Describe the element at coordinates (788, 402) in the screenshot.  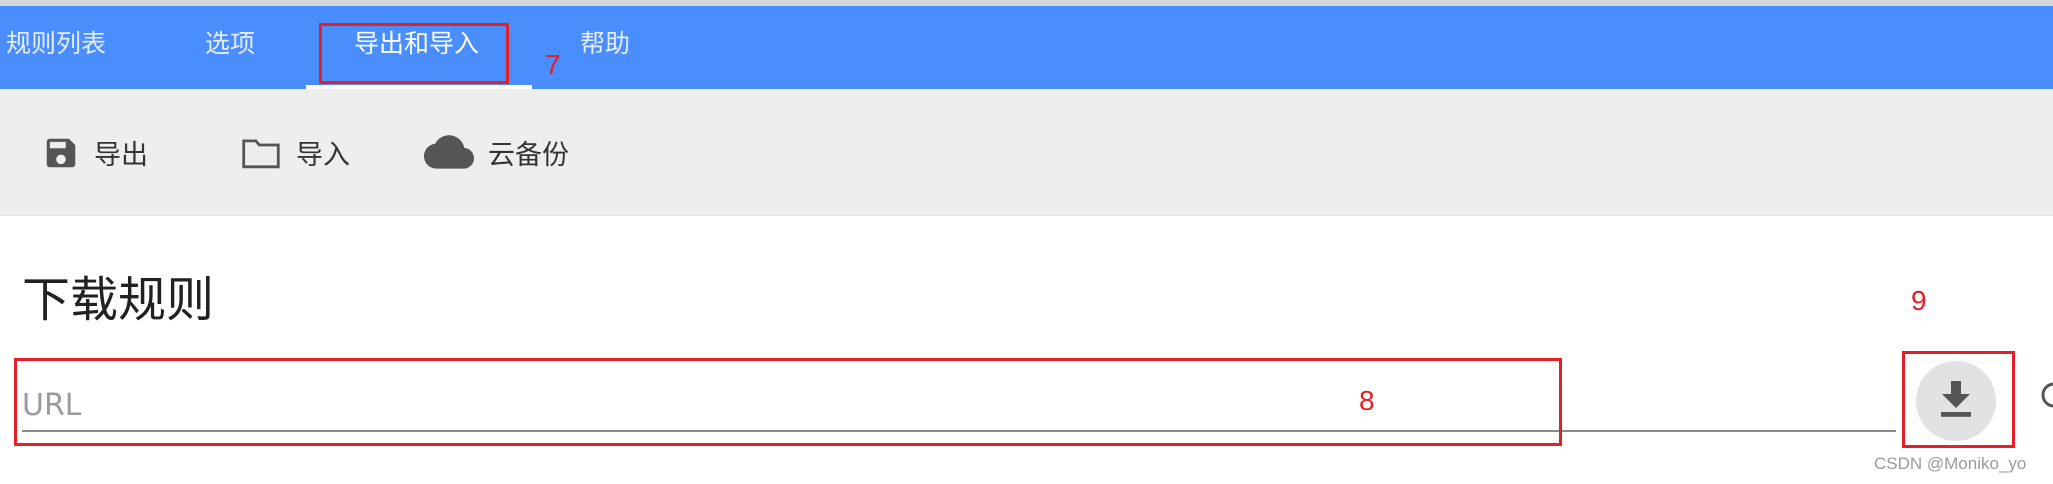
I see `annotation-box-url-input` at that location.